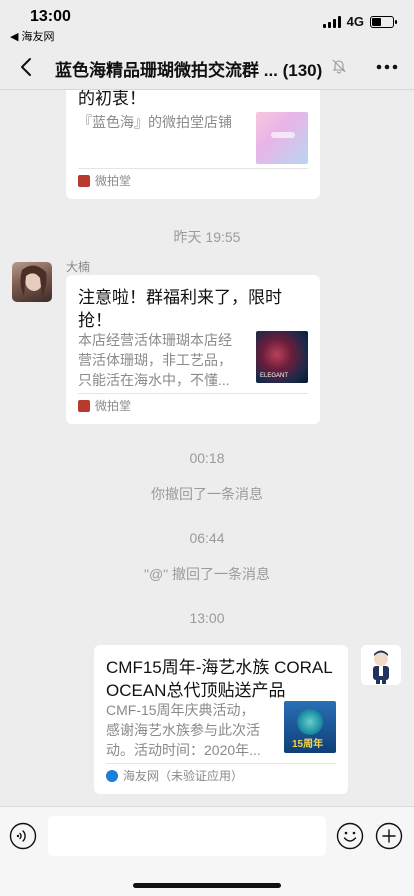  I want to click on card-title: CMF15周年-海艺水族 CORAL OCEAN总代顶贴送产品, so click(219, 679).